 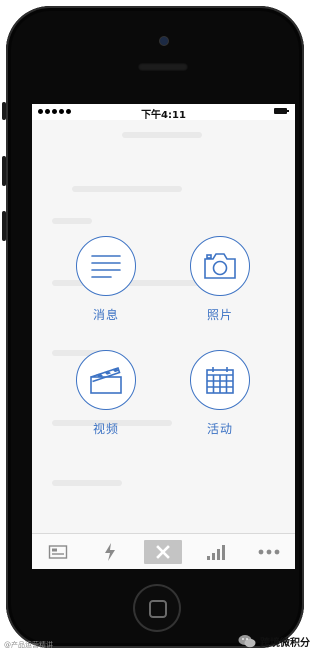 I want to click on menu-item-messages: 消息, so click(x=106, y=279).